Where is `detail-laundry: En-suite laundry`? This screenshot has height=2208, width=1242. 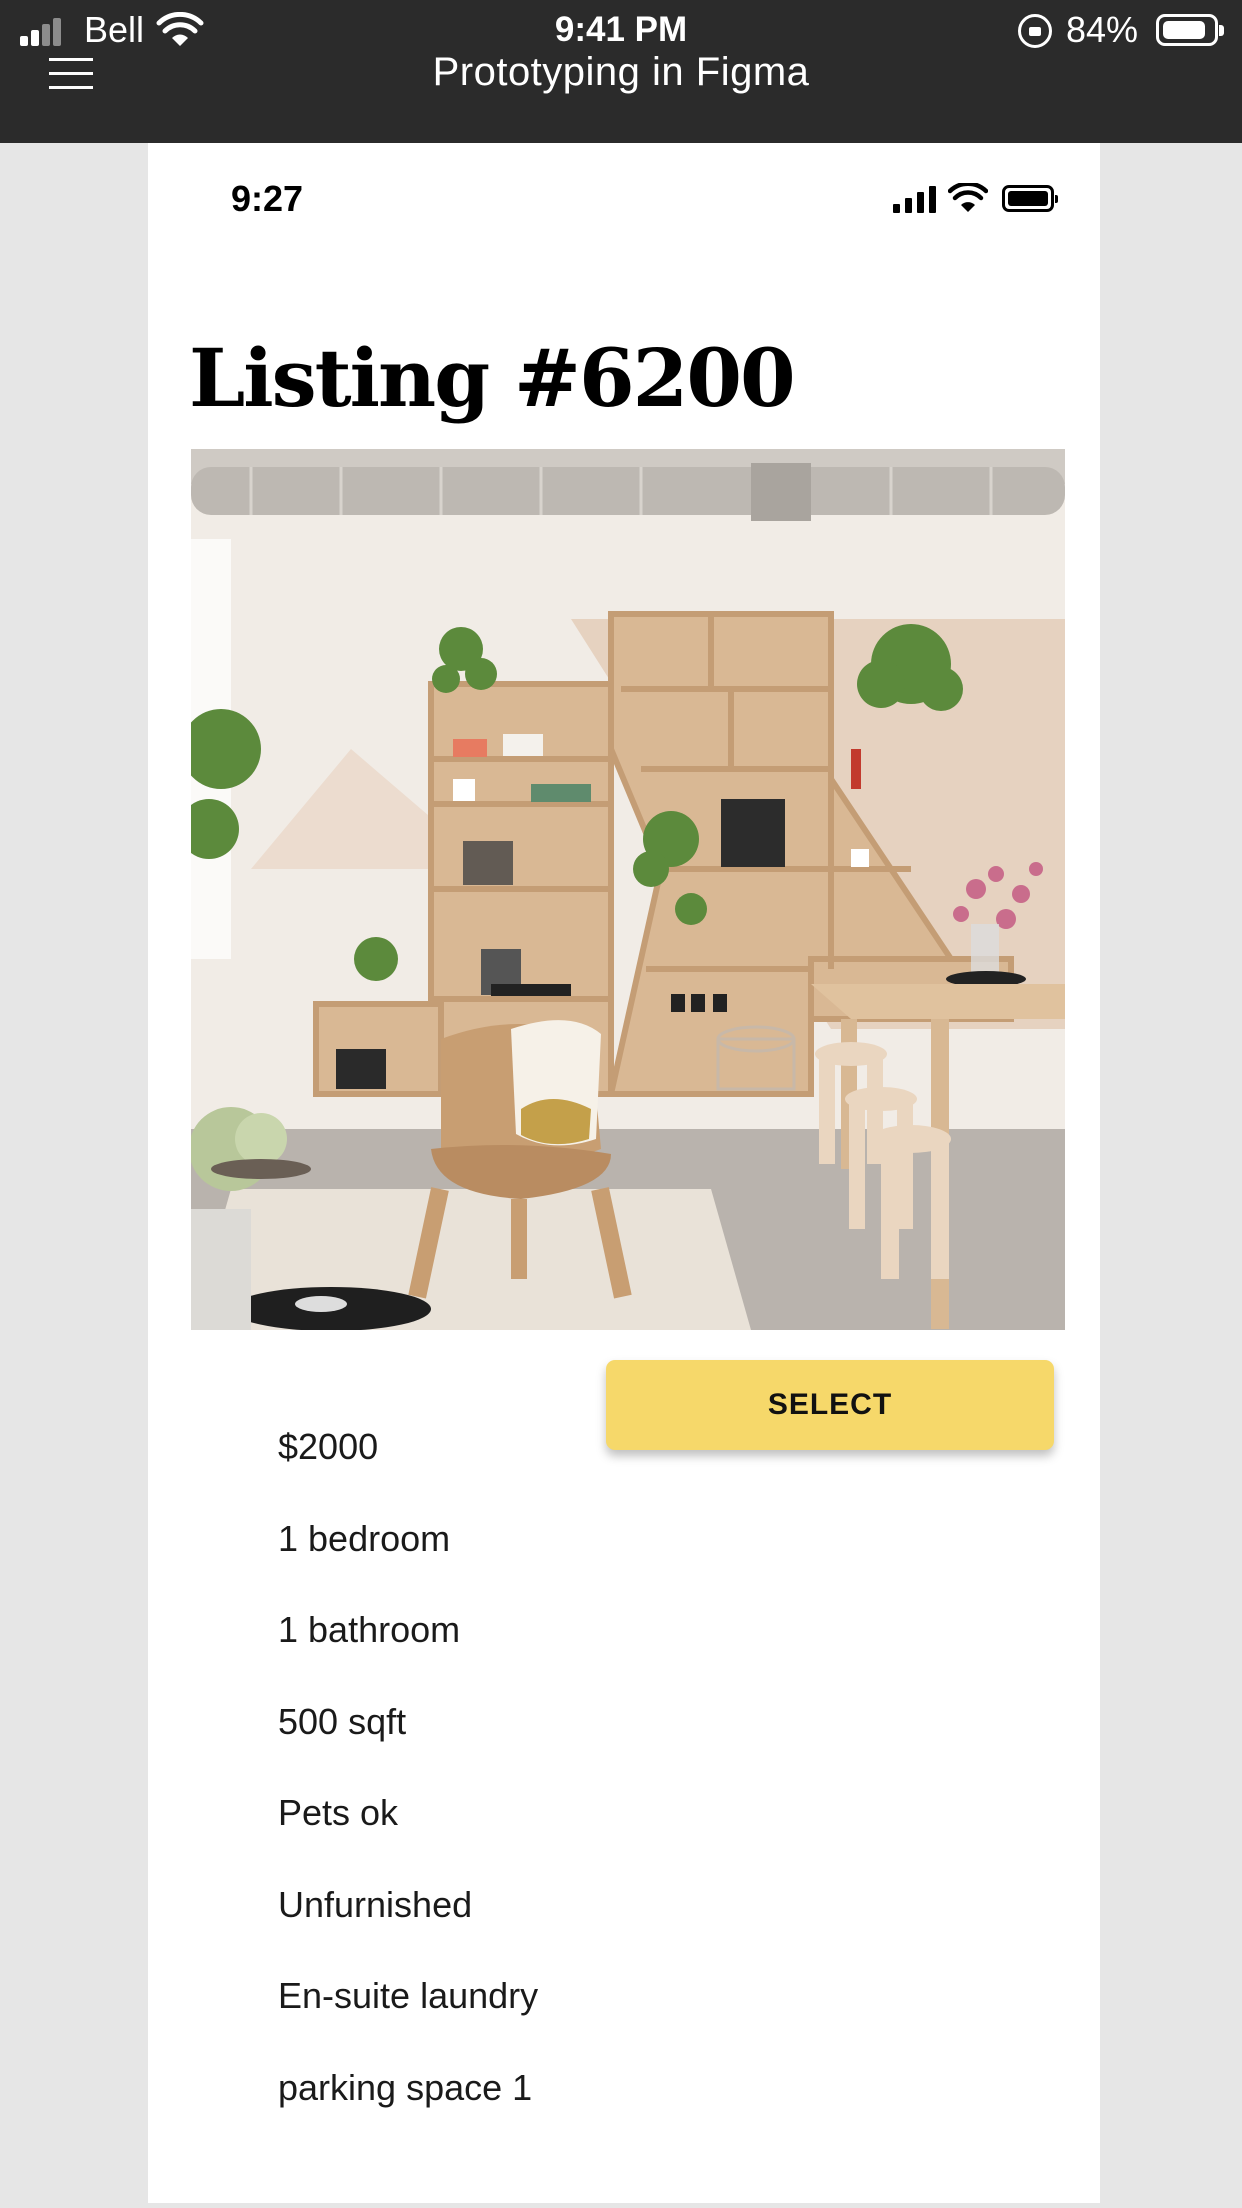 detail-laundry: En-suite laundry is located at coordinates (408, 1995).